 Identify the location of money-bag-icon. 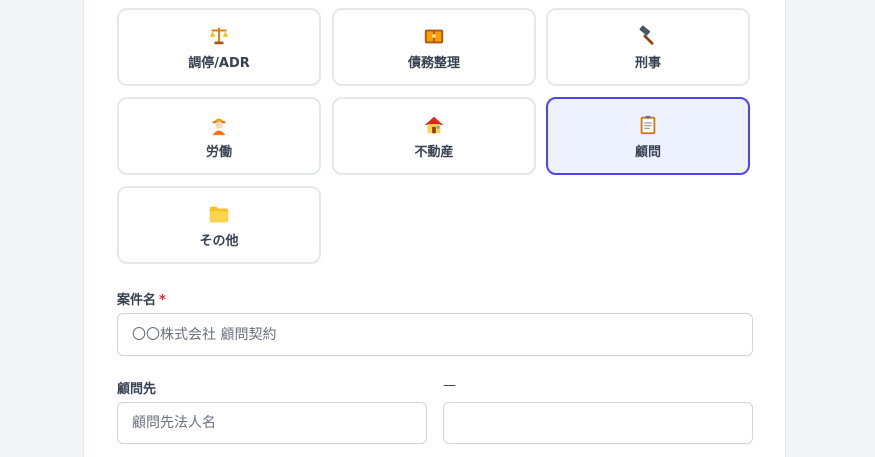
(434, 36).